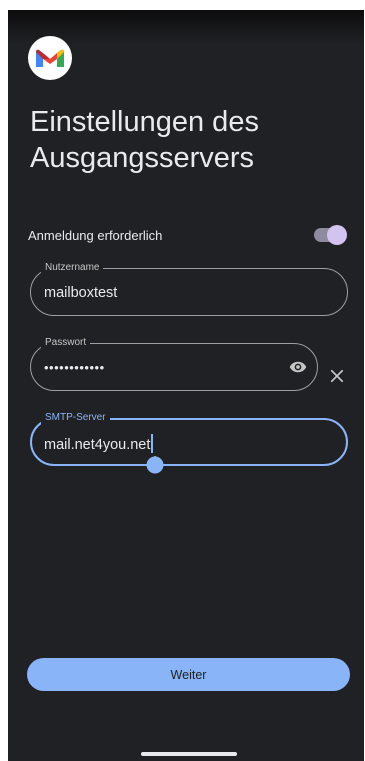 The height and width of the screenshot is (761, 365). What do you see at coordinates (189, 288) in the screenshot?
I see `username-field: Nutzername mailboxtest` at bounding box center [189, 288].